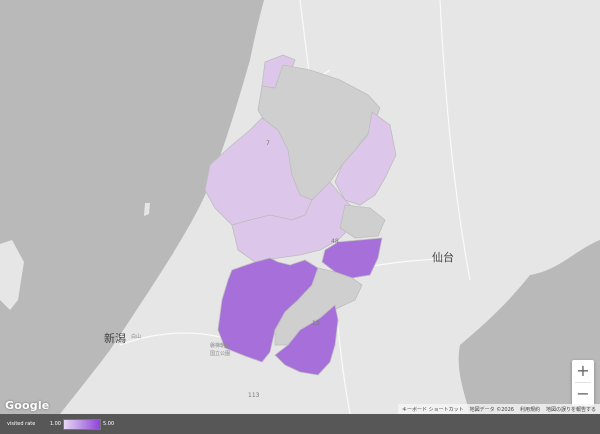 The width and height of the screenshot is (600, 434). What do you see at coordinates (571, 409) in the screenshot?
I see `report-error-link: 地図の誤りを報告する` at bounding box center [571, 409].